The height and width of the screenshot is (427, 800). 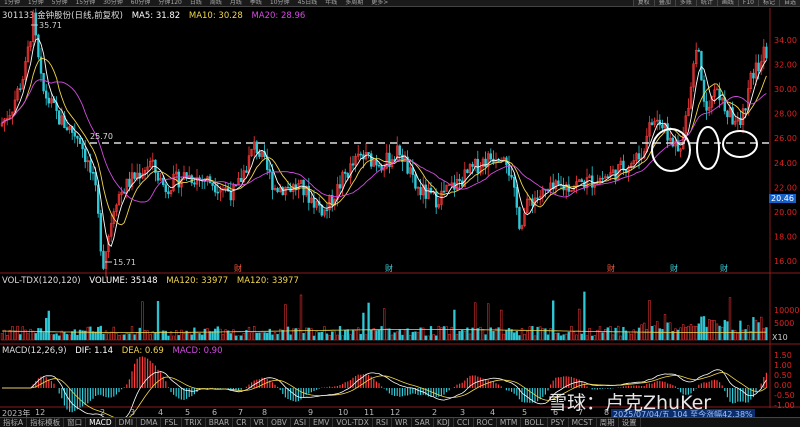 I want to click on indicator-tab-1: 指标模板, so click(x=46, y=422).